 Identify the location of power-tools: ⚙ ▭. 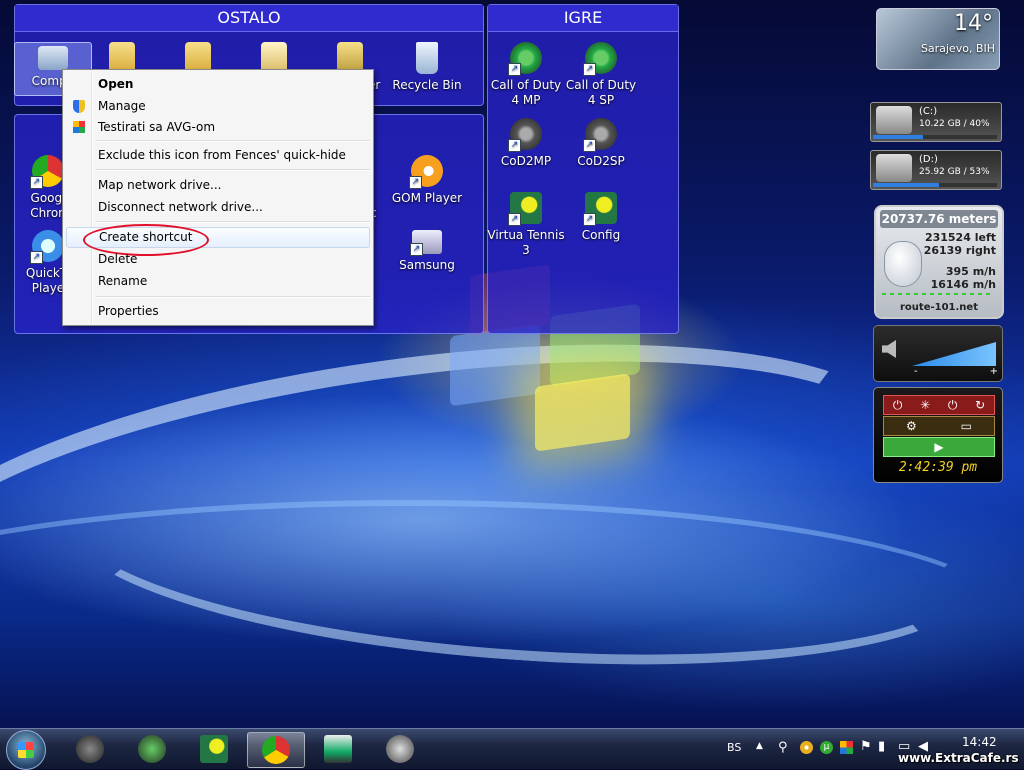
(939, 426).